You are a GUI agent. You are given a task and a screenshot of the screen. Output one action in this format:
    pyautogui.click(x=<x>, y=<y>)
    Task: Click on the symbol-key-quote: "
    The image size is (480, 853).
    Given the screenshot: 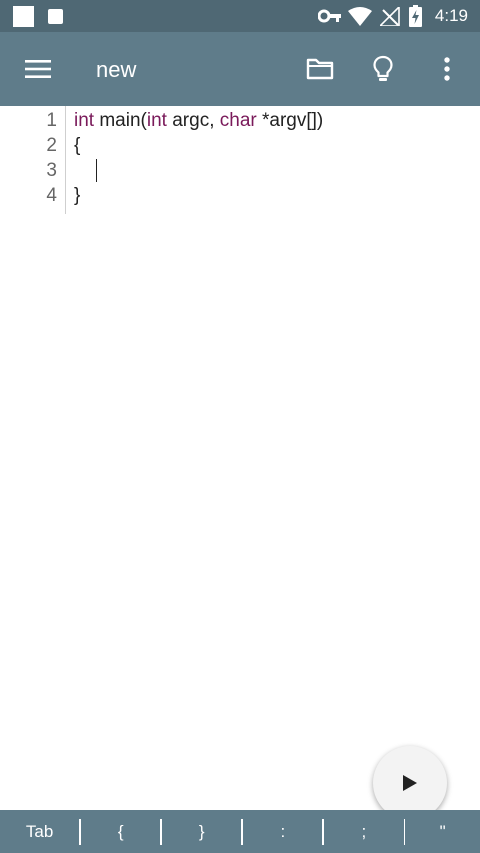 What is the action you would take?
    pyautogui.click(x=442, y=831)
    